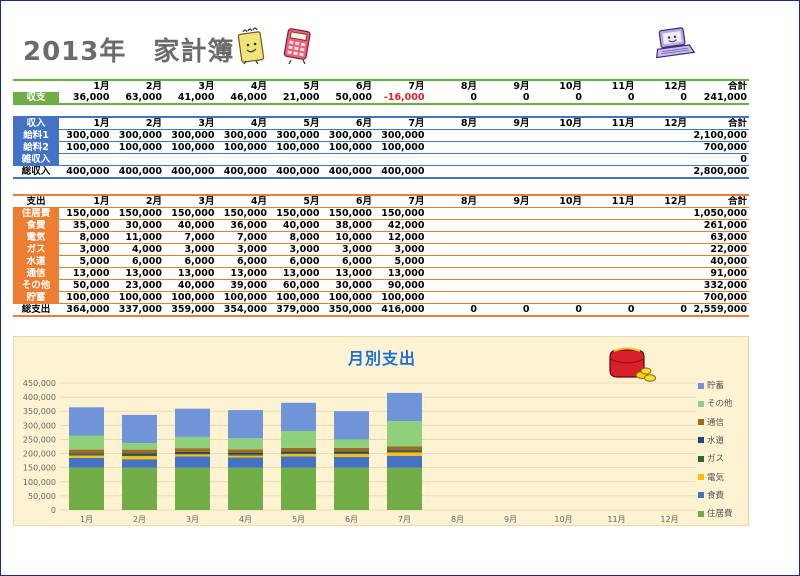 The height and width of the screenshot is (576, 800). I want to click on expense-sum-cell: 364,000, so click(85, 310).